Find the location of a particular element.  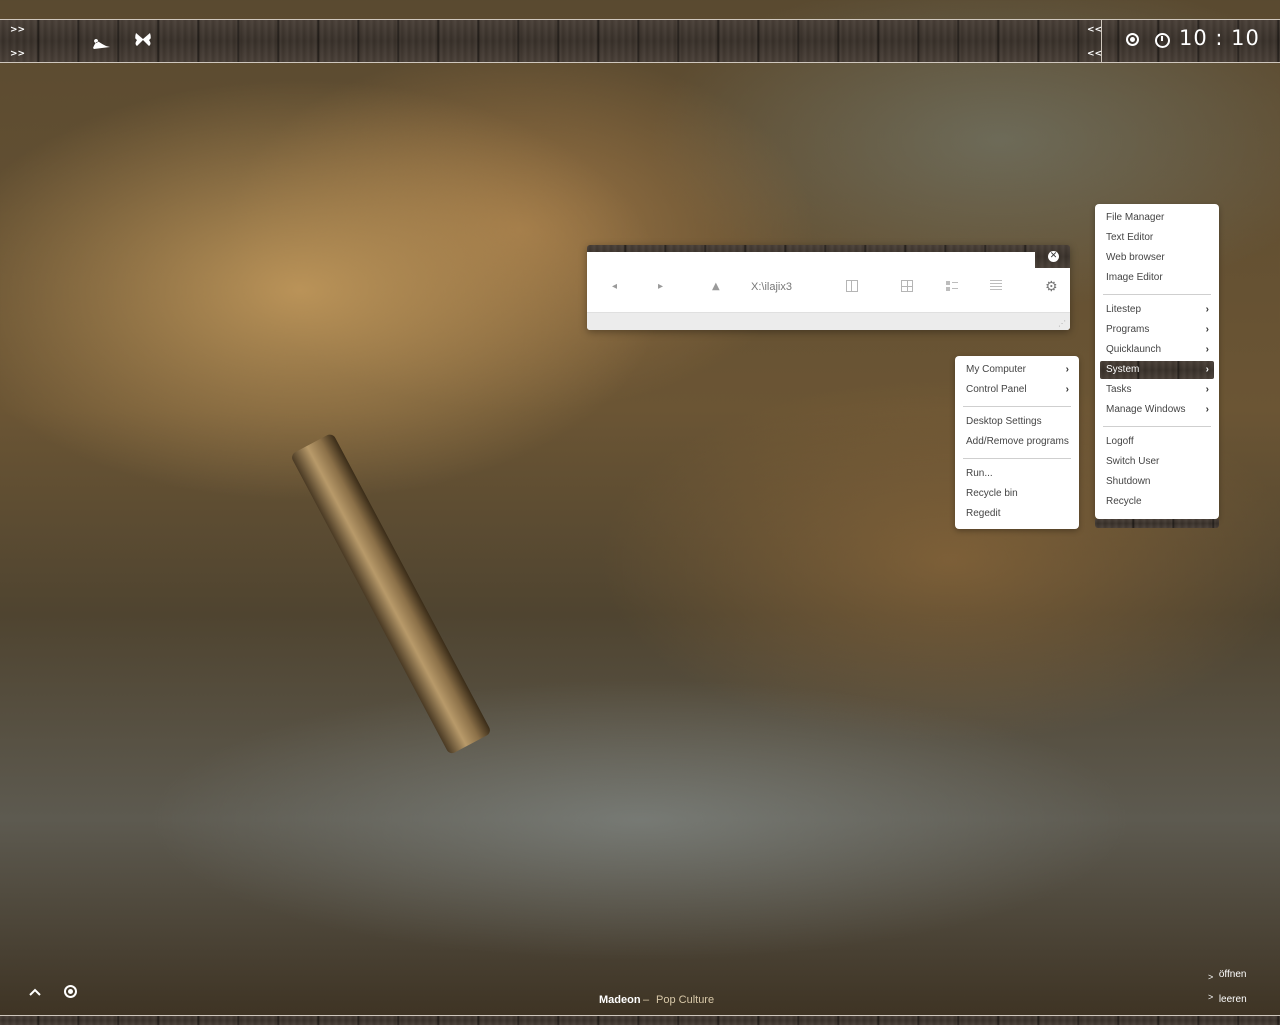

resize-grip-icon: ⋰ is located at coordinates (1062, 323).